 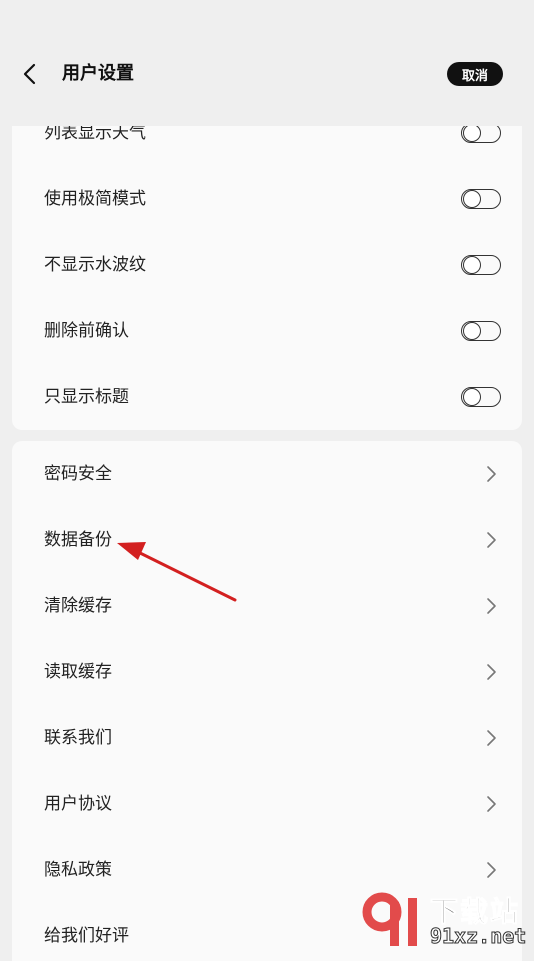 What do you see at coordinates (267, 265) in the screenshot?
I see `setting-row-no-ripple: 不显示水波纹` at bounding box center [267, 265].